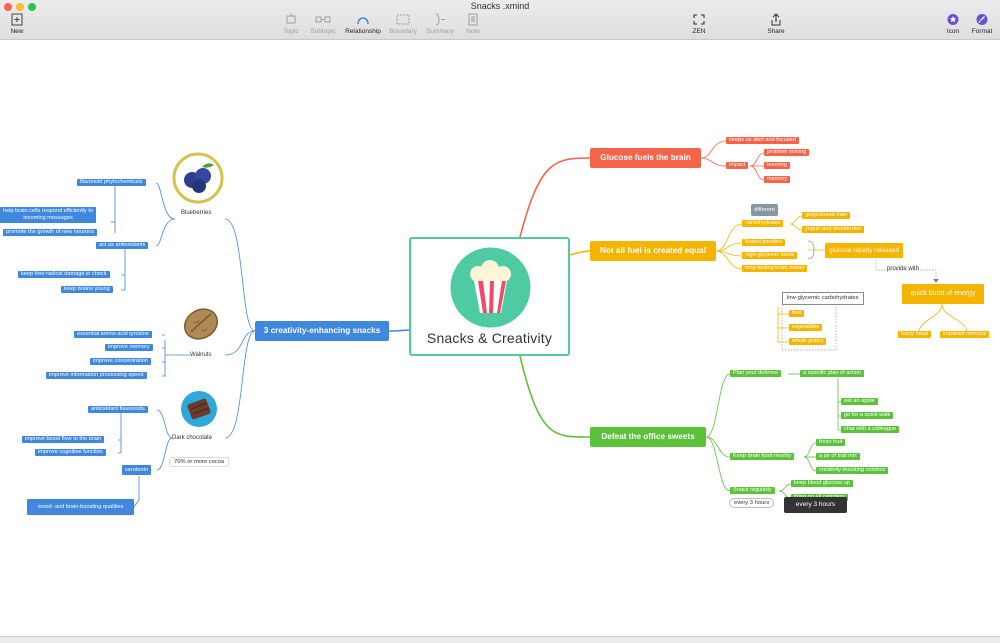 This screenshot has width=1000, height=643. I want to click on label-blueberries: Blueberries, so click(196, 213).